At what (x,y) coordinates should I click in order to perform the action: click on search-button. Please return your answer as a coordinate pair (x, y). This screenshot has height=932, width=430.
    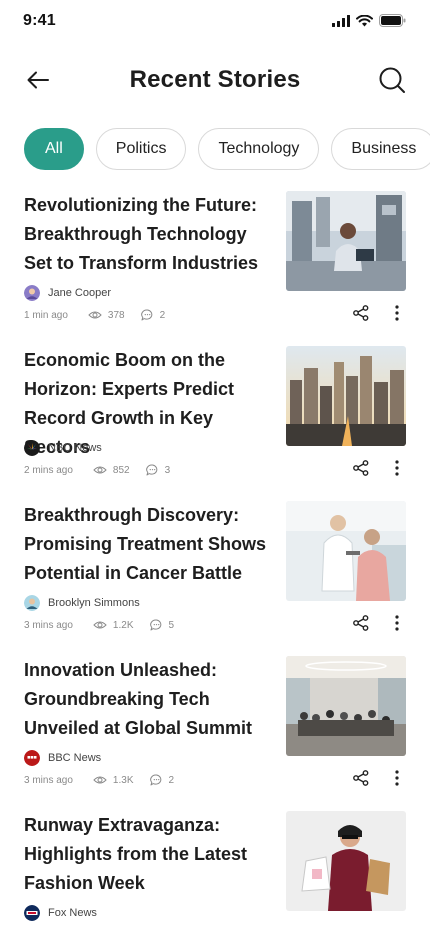
    Looking at the image, I should click on (392, 80).